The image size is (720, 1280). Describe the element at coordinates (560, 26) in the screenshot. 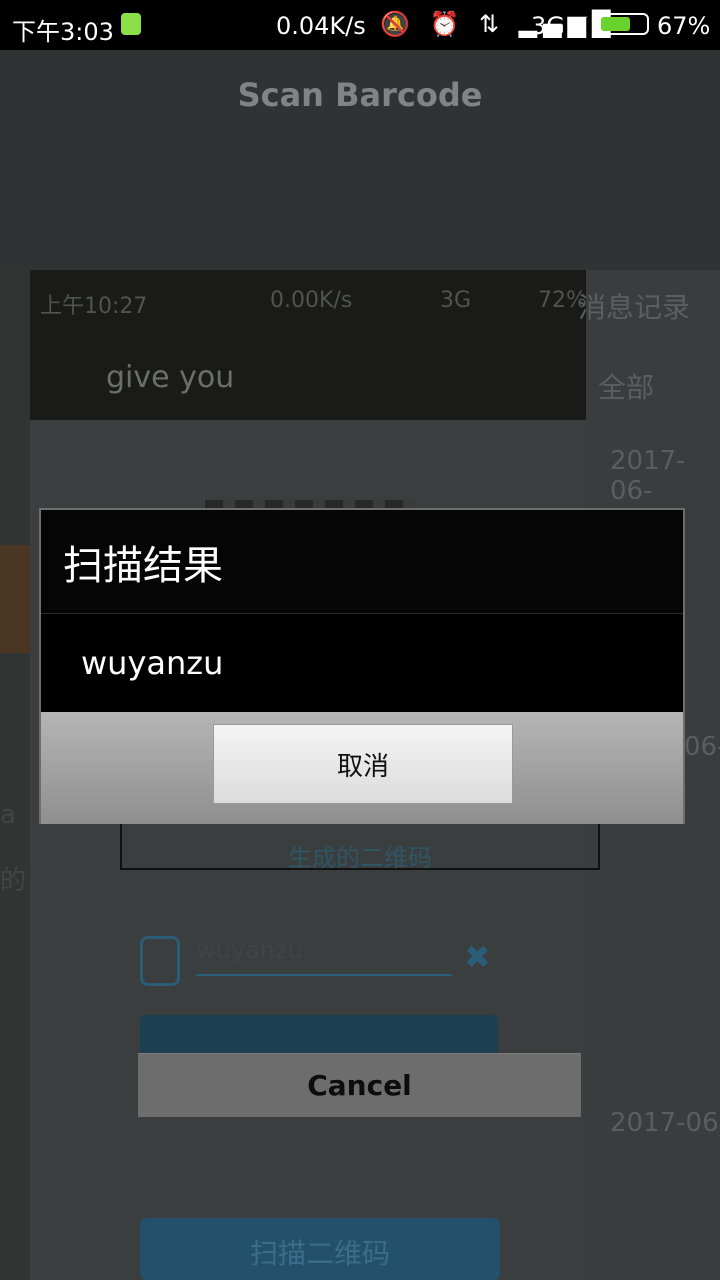

I see `network-type: 3G ⚡` at that location.